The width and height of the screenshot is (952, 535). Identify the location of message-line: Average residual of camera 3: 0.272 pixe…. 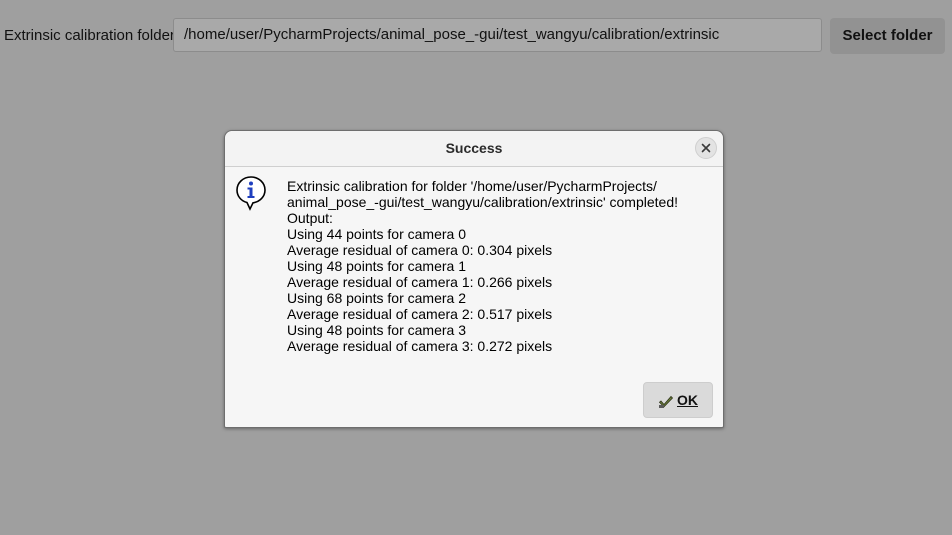
(420, 346).